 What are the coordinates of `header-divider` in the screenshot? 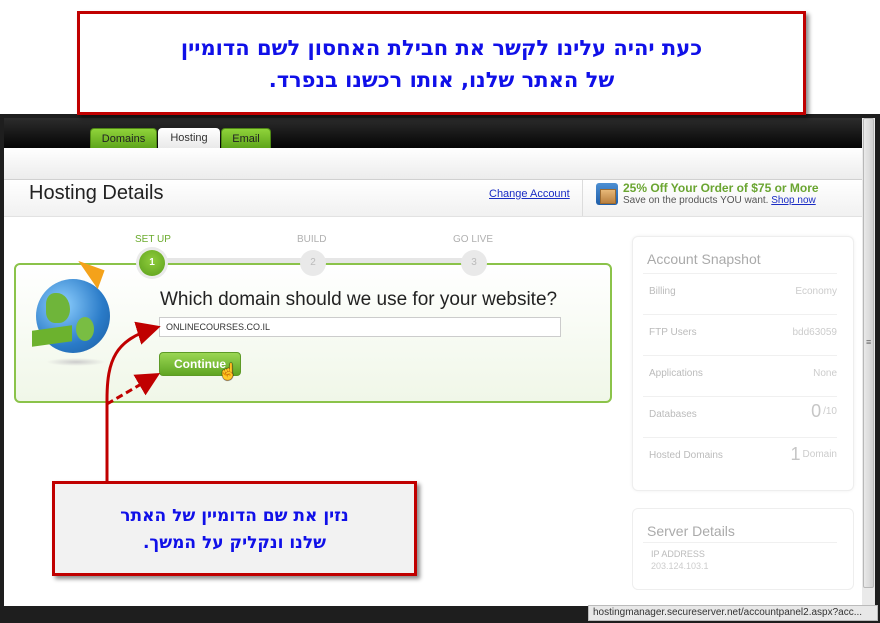 It's located at (582, 198).